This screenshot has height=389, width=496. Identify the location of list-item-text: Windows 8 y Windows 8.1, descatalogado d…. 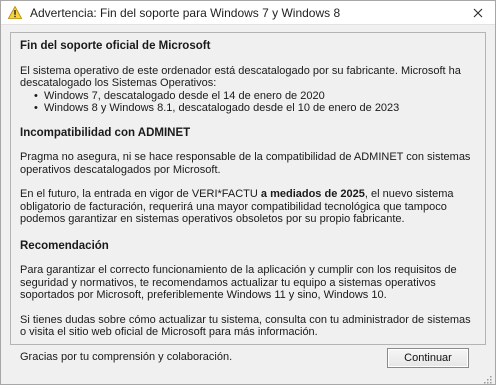
(222, 108).